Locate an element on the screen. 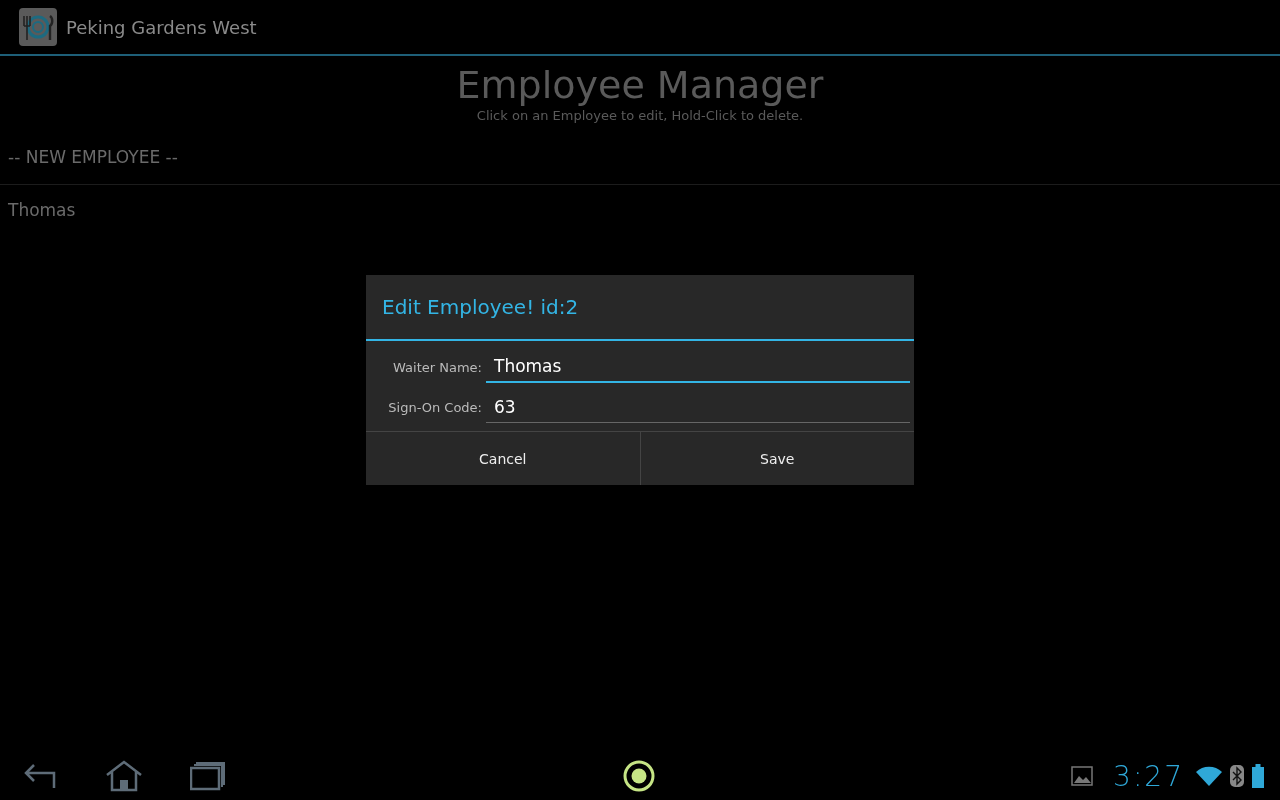  employee-list-item: -- NEW EMPLOYEE -- is located at coordinates (640, 161).